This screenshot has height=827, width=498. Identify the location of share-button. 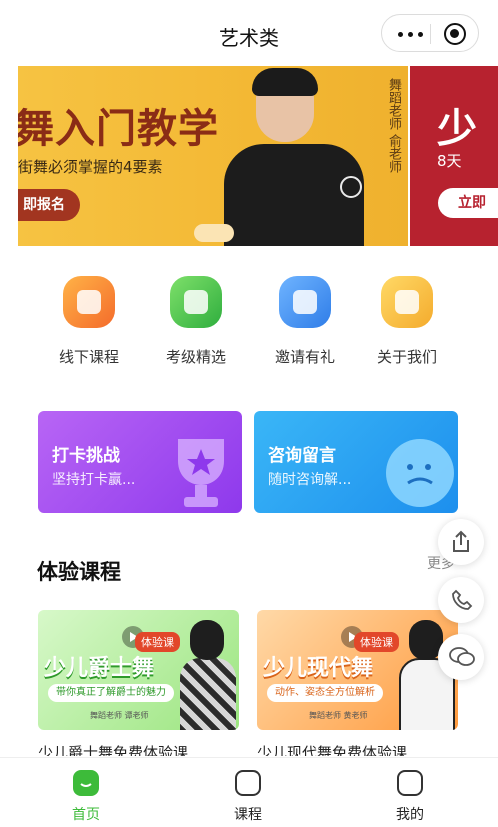
(461, 542).